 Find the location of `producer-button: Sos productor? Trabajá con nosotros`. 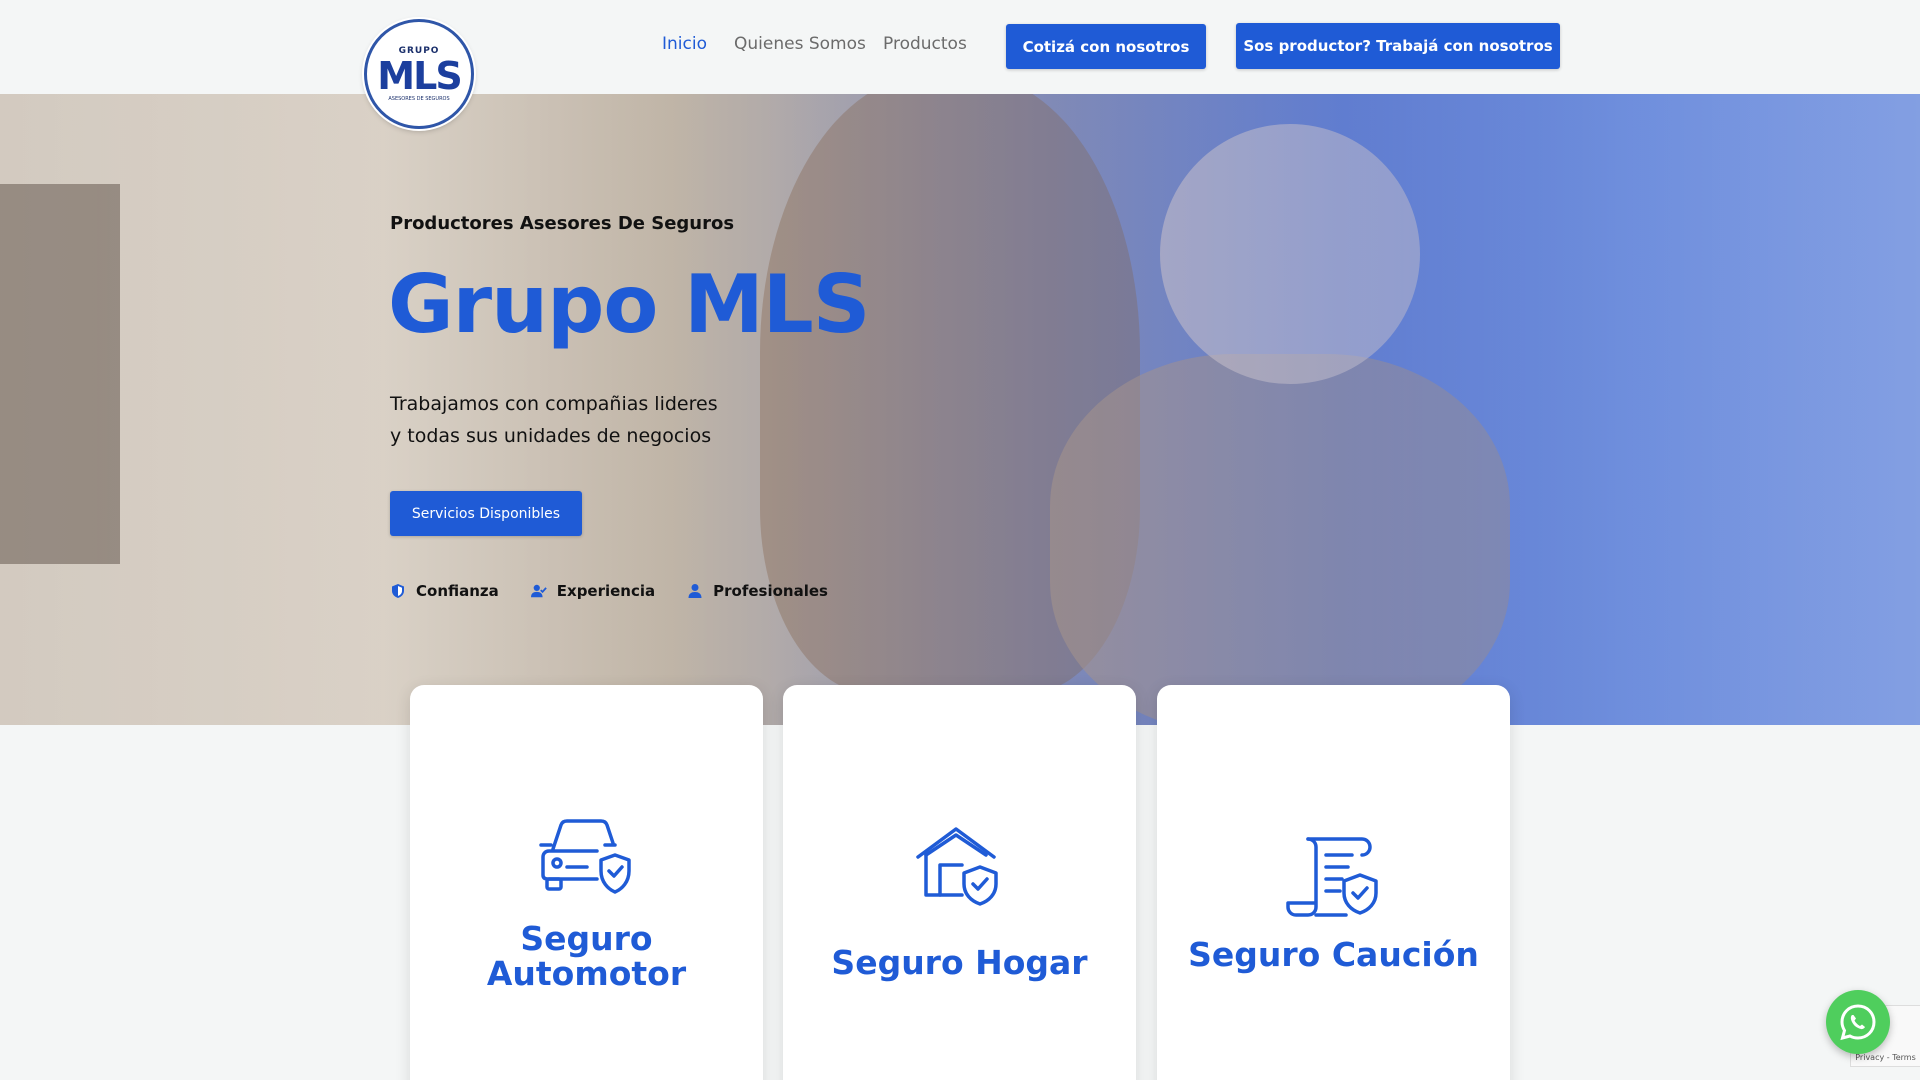

producer-button: Sos productor? Trabajá con nosotros is located at coordinates (1398, 46).